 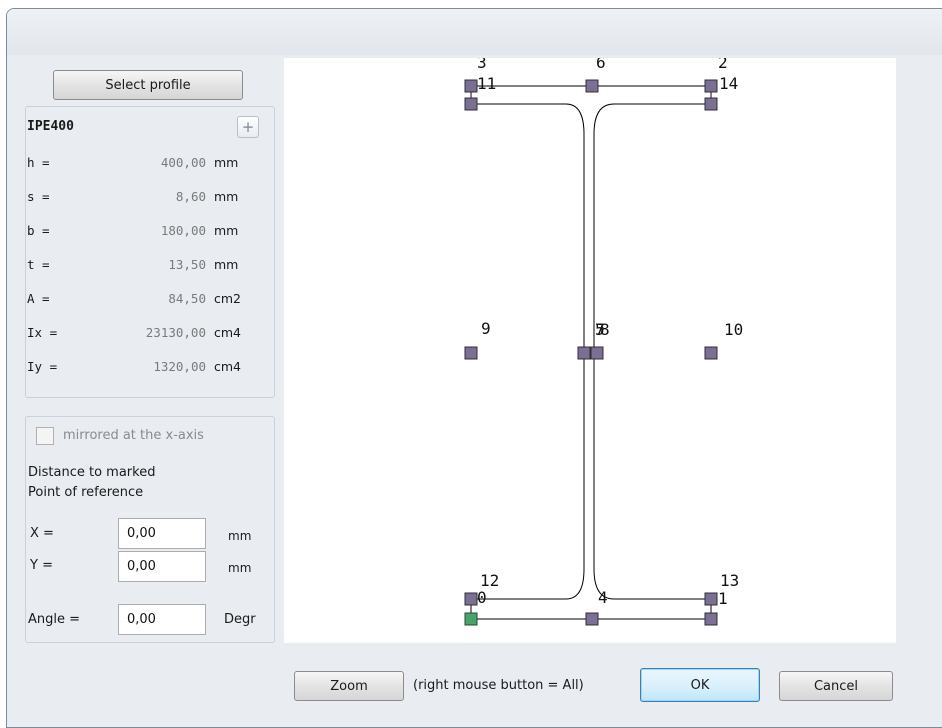 What do you see at coordinates (601, 65) in the screenshot?
I see `point-label: 6` at bounding box center [601, 65].